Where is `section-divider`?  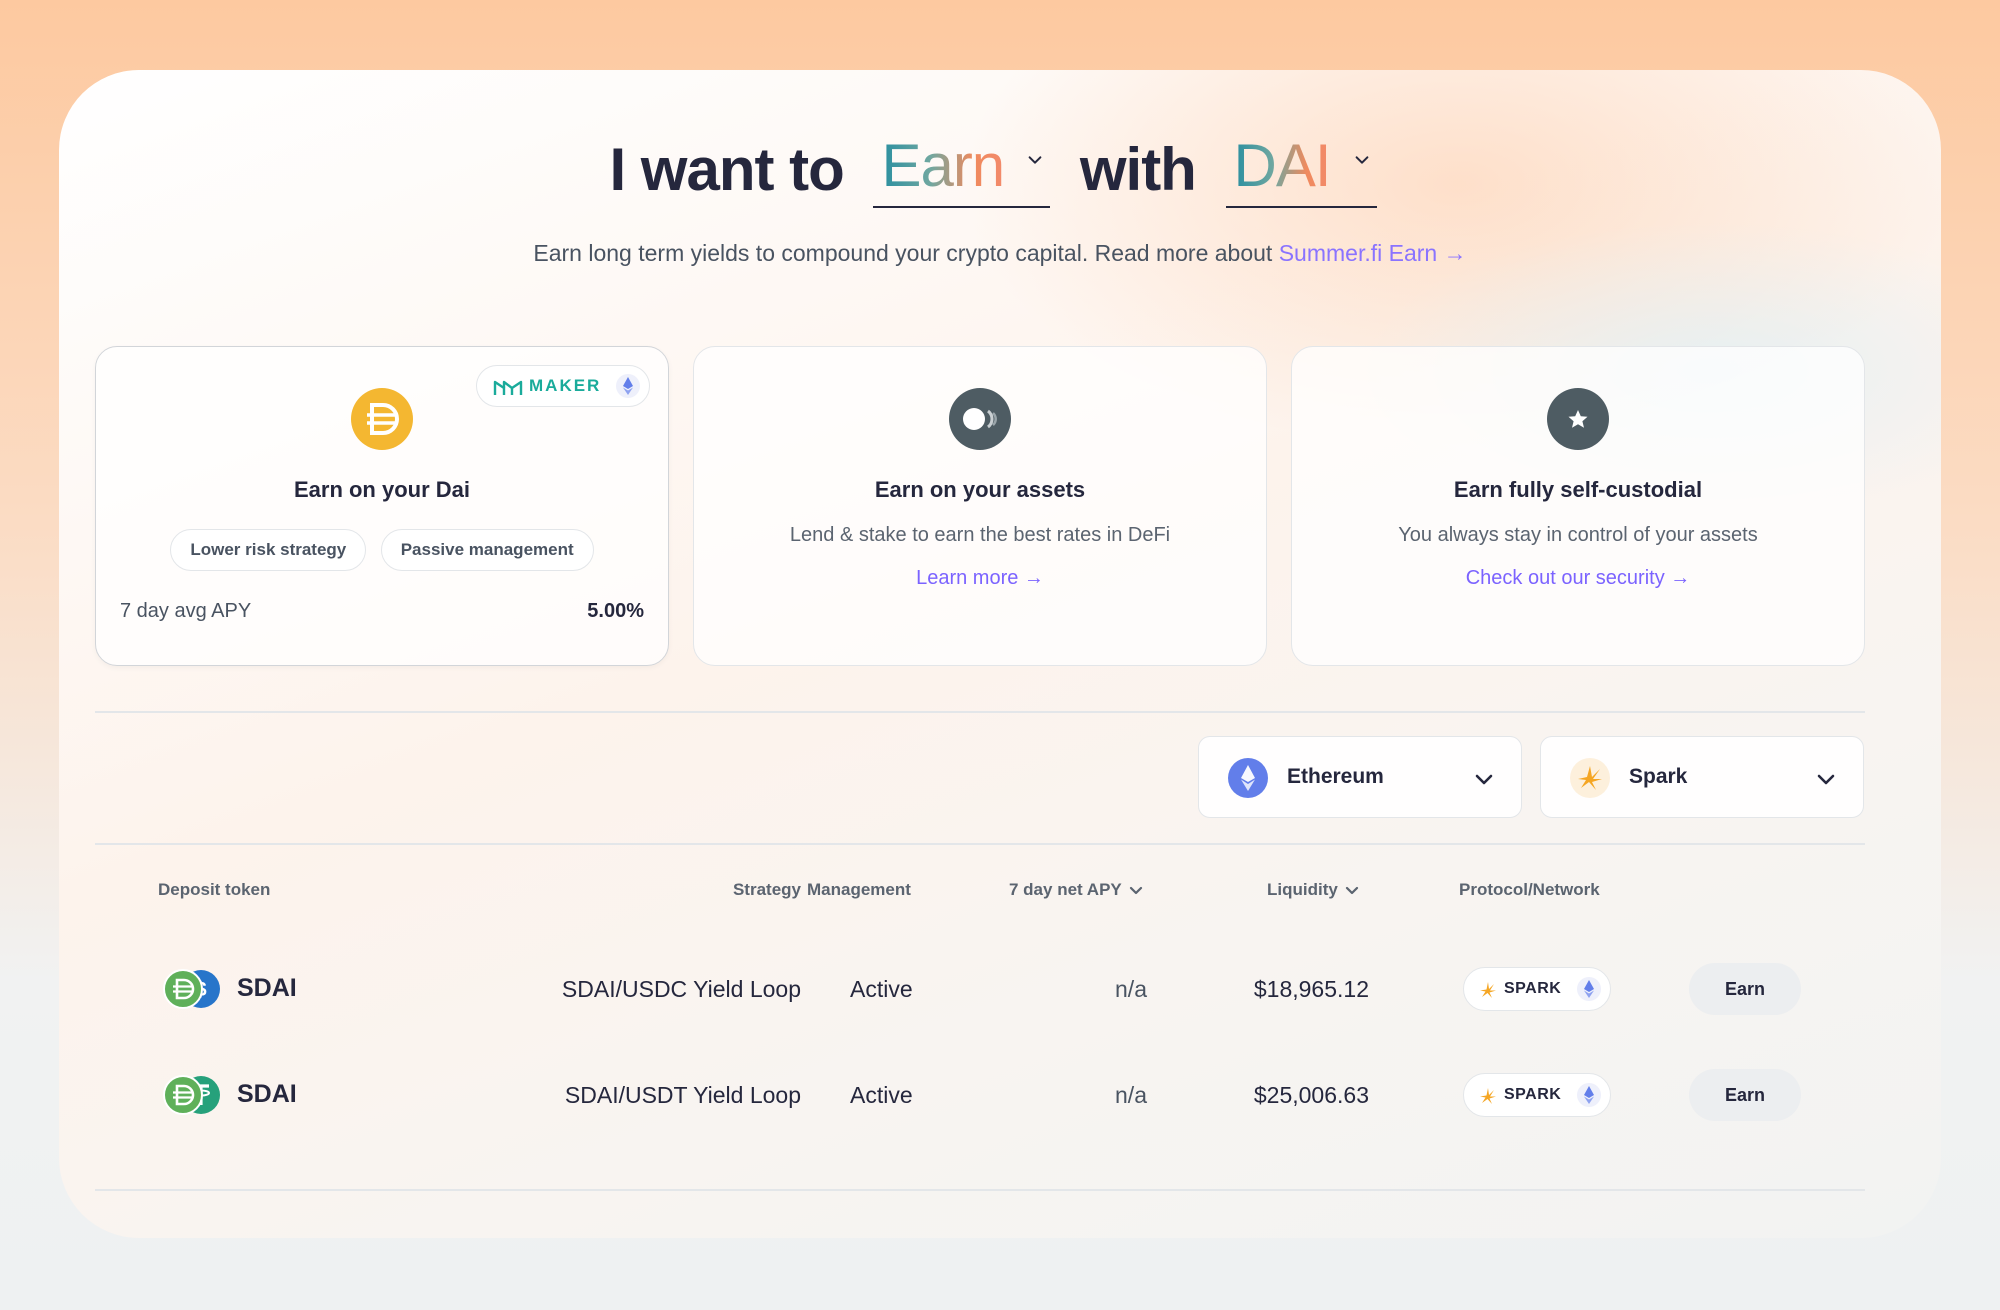
section-divider is located at coordinates (980, 712).